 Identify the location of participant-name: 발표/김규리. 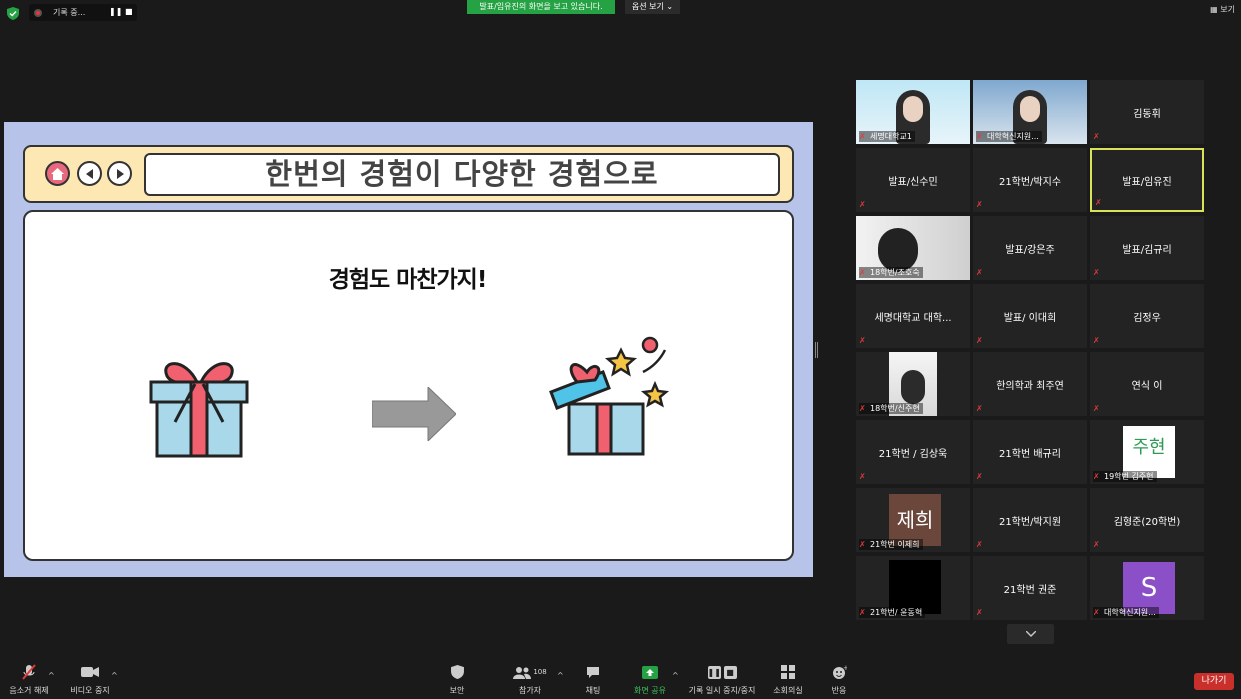
(1147, 250).